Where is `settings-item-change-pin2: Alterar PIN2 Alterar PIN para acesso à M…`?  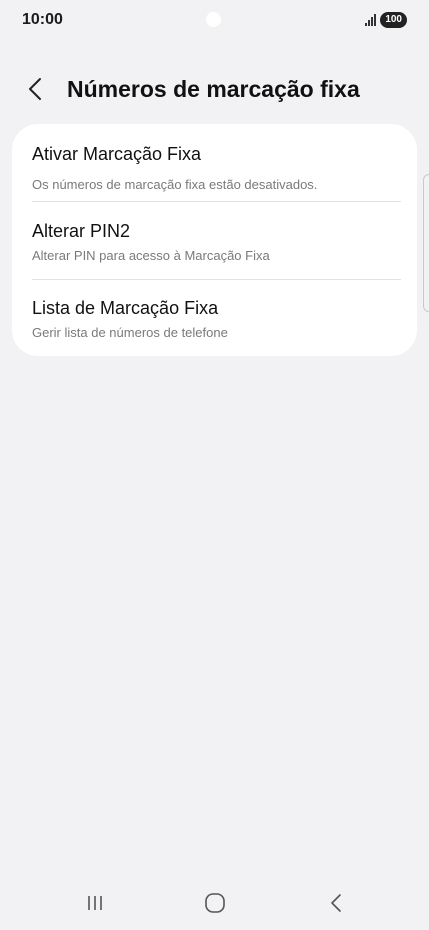
settings-item-change-pin2: Alterar PIN2 Alterar PIN para acesso à M… is located at coordinates (216, 248).